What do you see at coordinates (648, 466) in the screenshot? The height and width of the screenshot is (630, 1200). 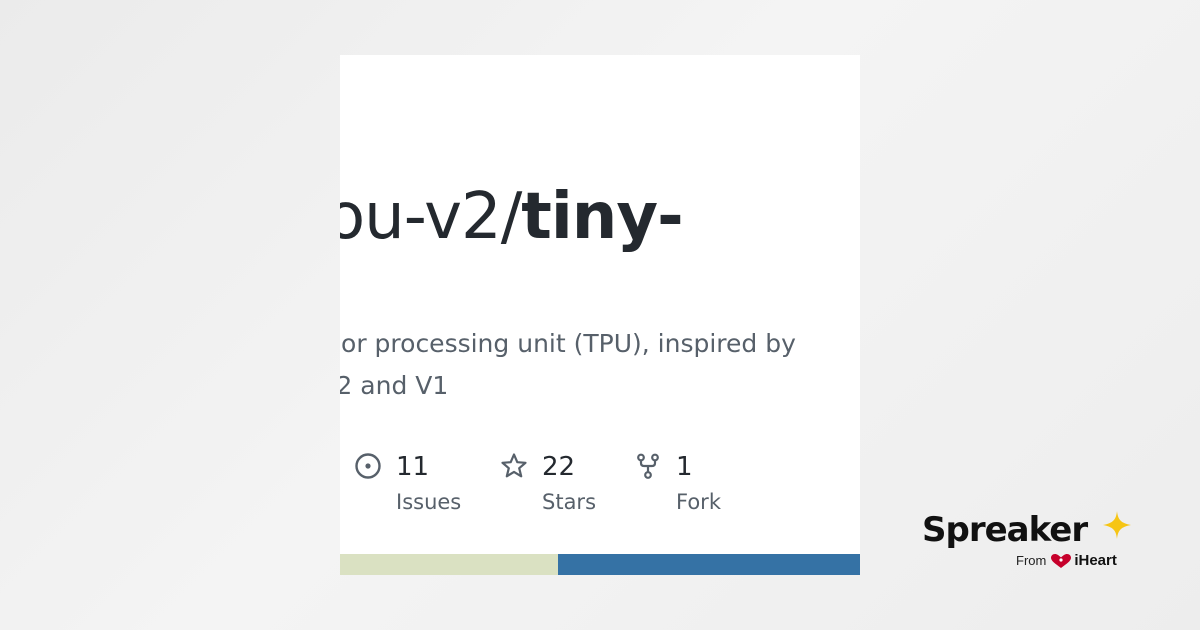 I see `fork-icon` at bounding box center [648, 466].